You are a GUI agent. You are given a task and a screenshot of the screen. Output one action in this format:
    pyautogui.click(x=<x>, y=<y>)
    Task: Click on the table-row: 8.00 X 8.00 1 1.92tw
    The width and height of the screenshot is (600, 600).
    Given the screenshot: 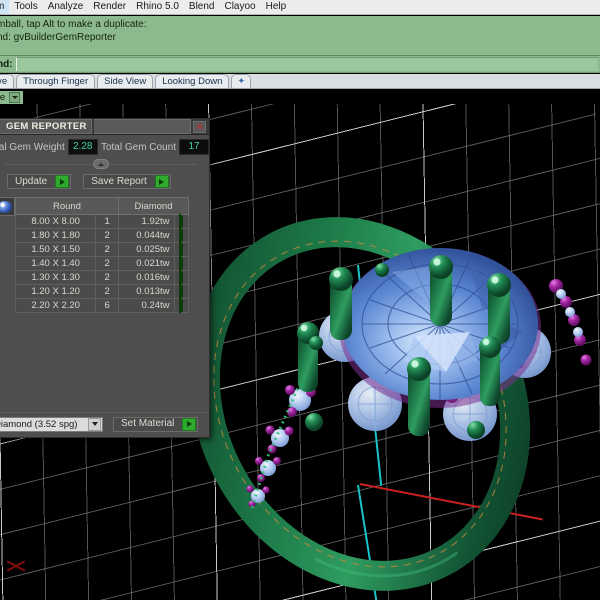 What is the action you would take?
    pyautogui.click(x=102, y=221)
    